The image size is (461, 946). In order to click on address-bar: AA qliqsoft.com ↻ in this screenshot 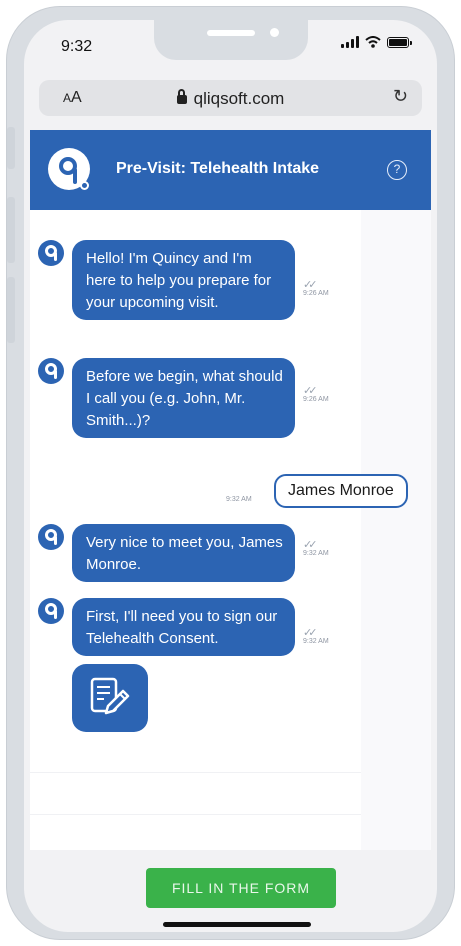, I will do `click(230, 98)`.